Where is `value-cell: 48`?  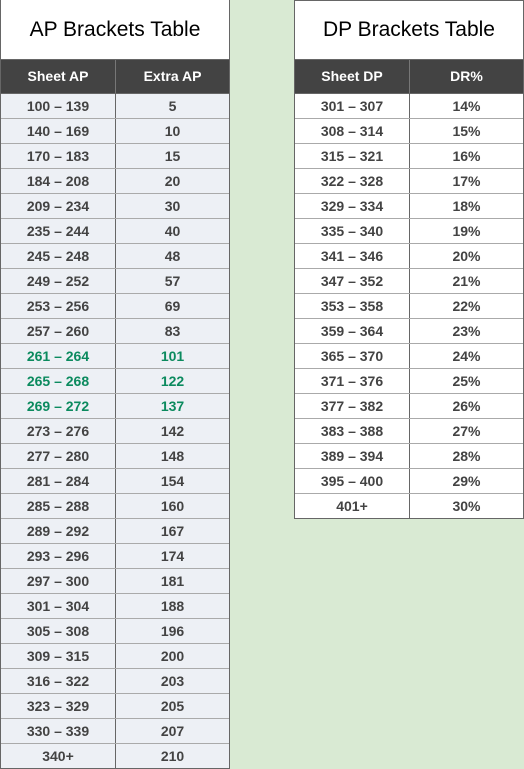
value-cell: 48 is located at coordinates (172, 256).